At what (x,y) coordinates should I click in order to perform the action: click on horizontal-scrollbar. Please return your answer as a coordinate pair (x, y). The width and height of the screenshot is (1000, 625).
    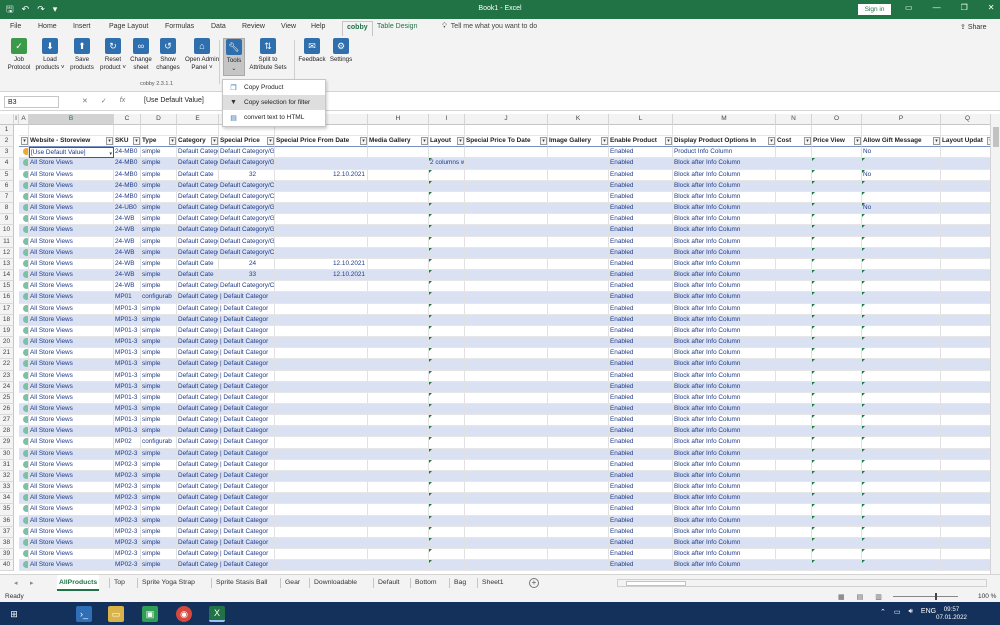
    Looking at the image, I should click on (802, 583).